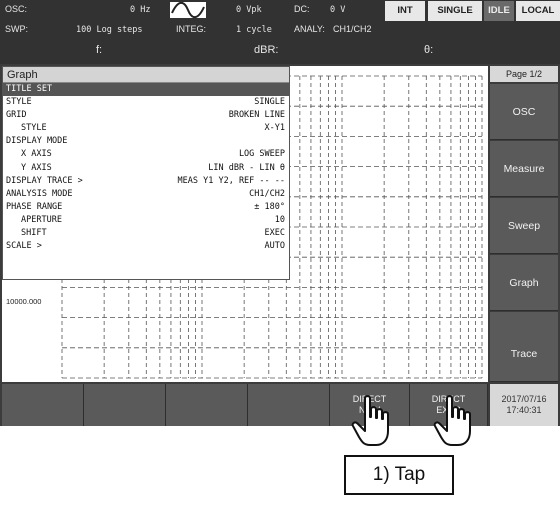 This screenshot has height=506, width=560. What do you see at coordinates (39, 193) in the screenshot?
I see `menu-row-label: ANALYSIS MODE` at bounding box center [39, 193].